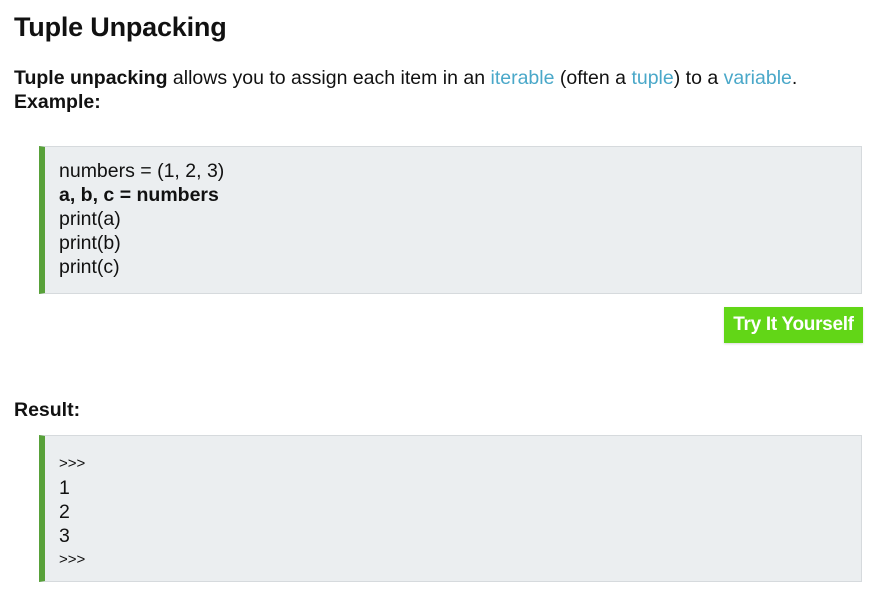  What do you see at coordinates (142, 171) in the screenshot?
I see `code-line: numbers = (1, 2, 3)` at bounding box center [142, 171].